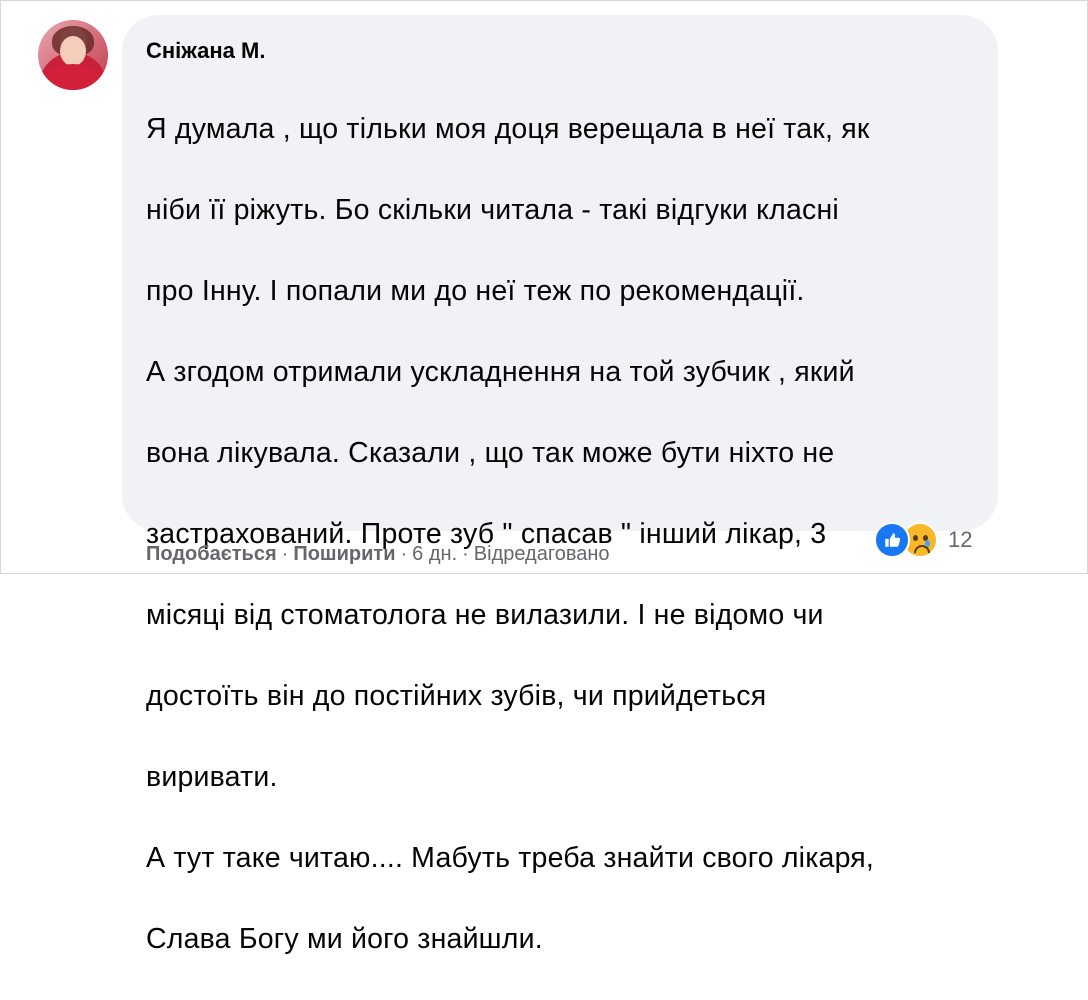 This screenshot has width=1088, height=1000. What do you see at coordinates (344, 938) in the screenshot?
I see `comment-line: Слава Богу ми його знайшли.` at bounding box center [344, 938].